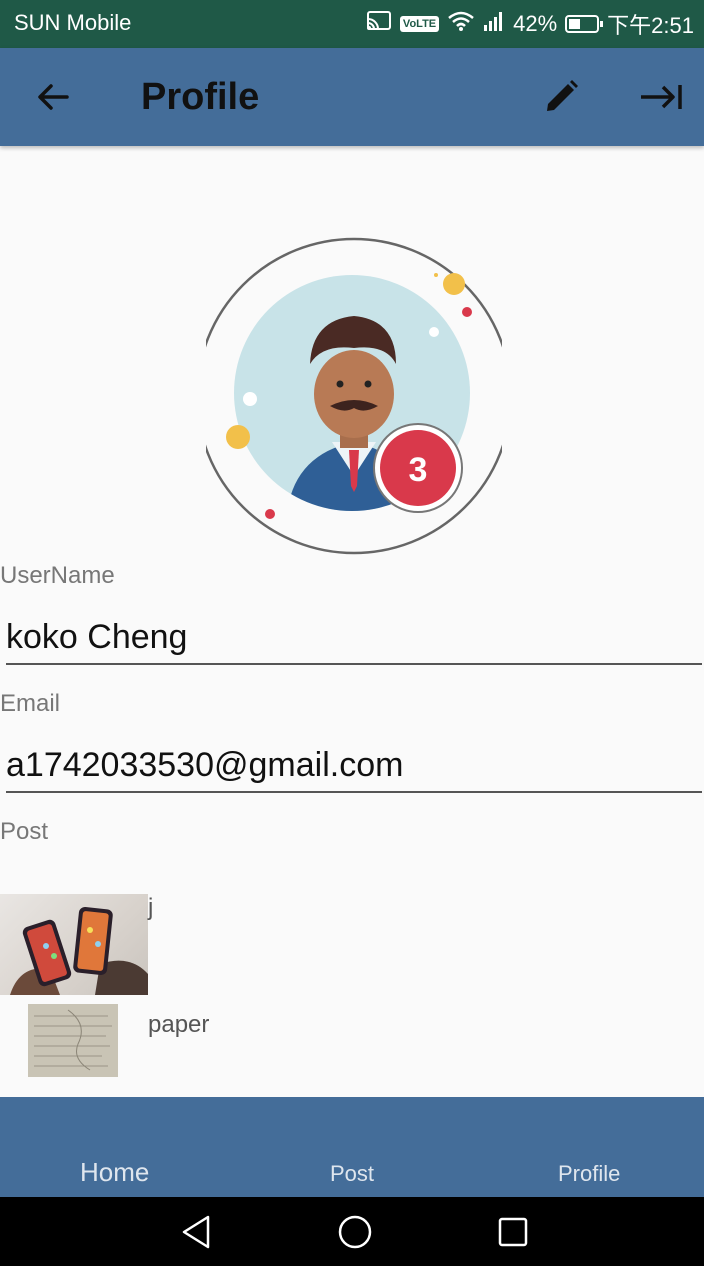 The image size is (704, 1266). Describe the element at coordinates (178, 1025) in the screenshot. I see `post-title-2: paper` at that location.